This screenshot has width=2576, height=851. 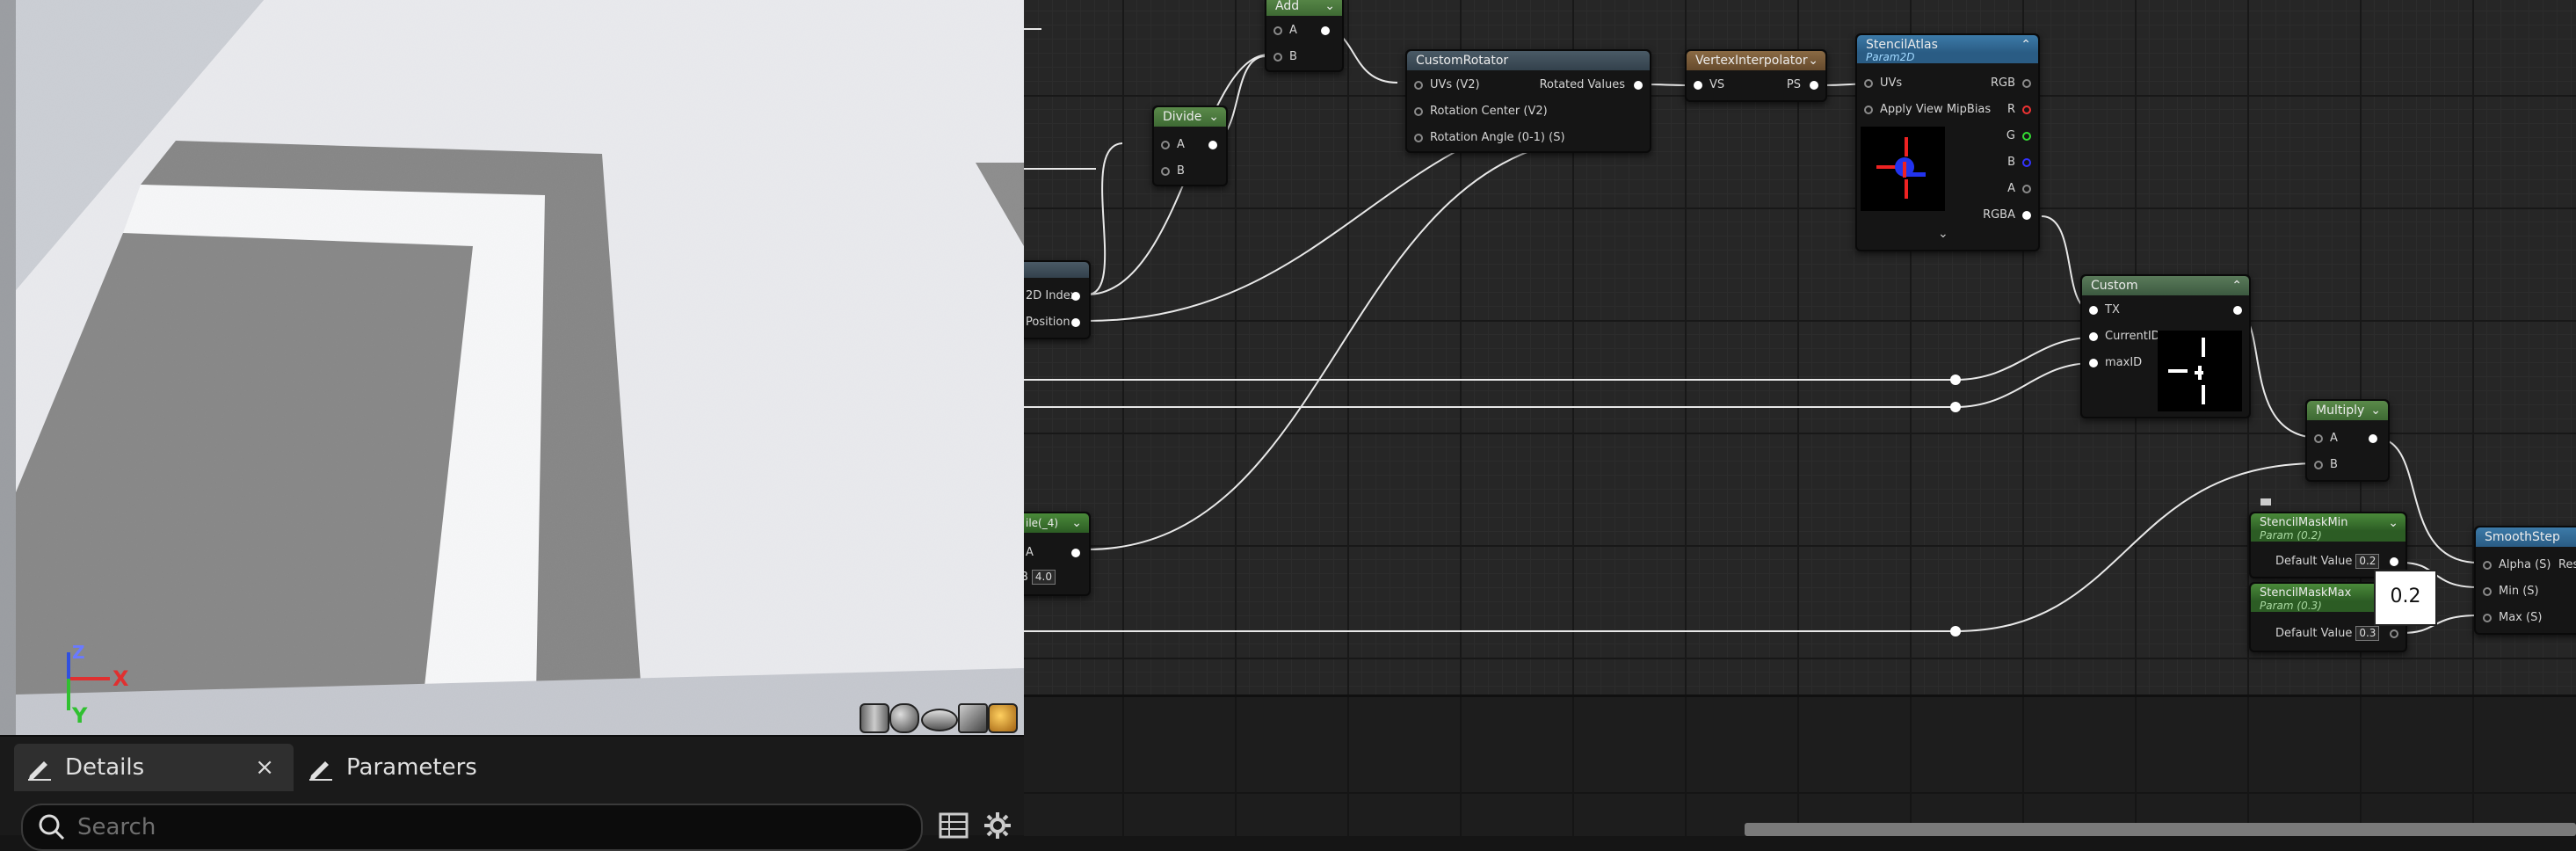 I want to click on node-multiply: Multiply ⌄ A B, so click(x=2347, y=441).